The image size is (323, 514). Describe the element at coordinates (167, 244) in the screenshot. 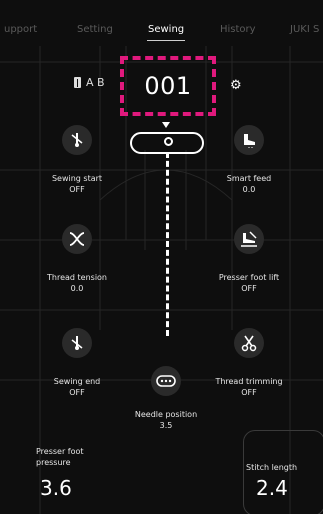

I see `needle-path-line` at that location.